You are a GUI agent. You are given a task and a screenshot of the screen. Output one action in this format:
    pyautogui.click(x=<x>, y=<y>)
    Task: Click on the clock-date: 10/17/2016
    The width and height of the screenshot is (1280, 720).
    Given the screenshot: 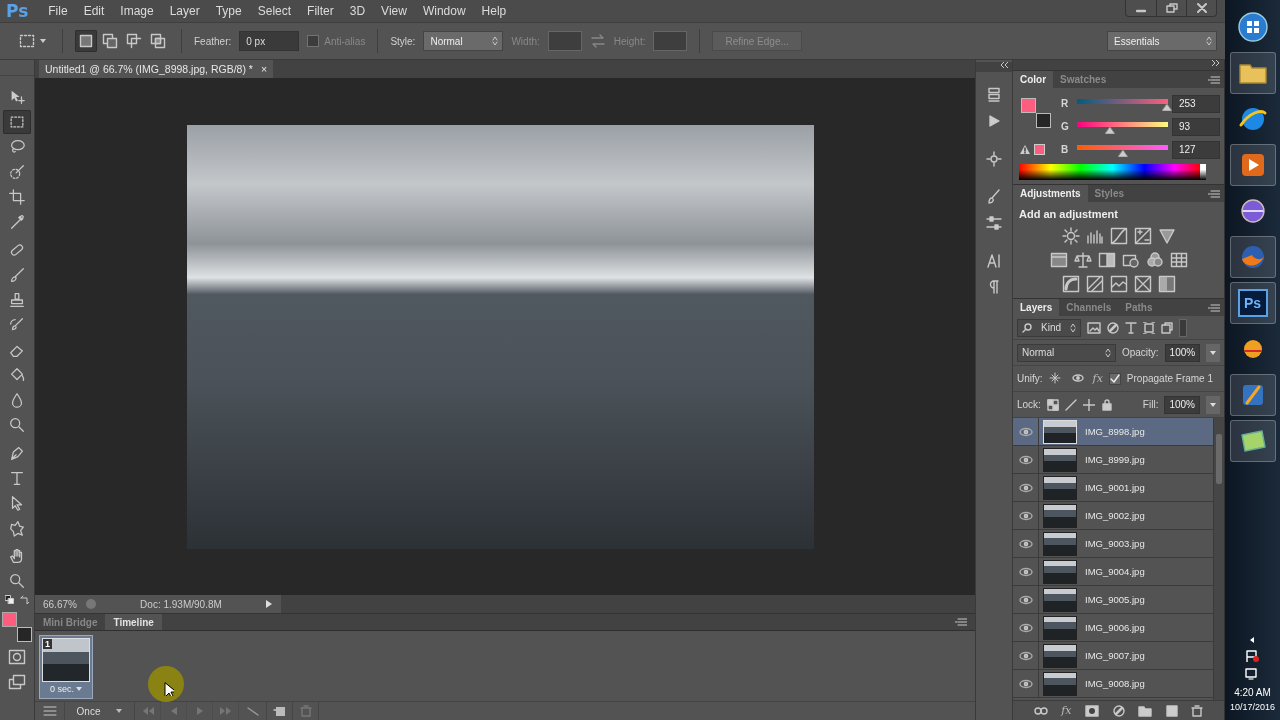 What is the action you would take?
    pyautogui.click(x=1252, y=707)
    